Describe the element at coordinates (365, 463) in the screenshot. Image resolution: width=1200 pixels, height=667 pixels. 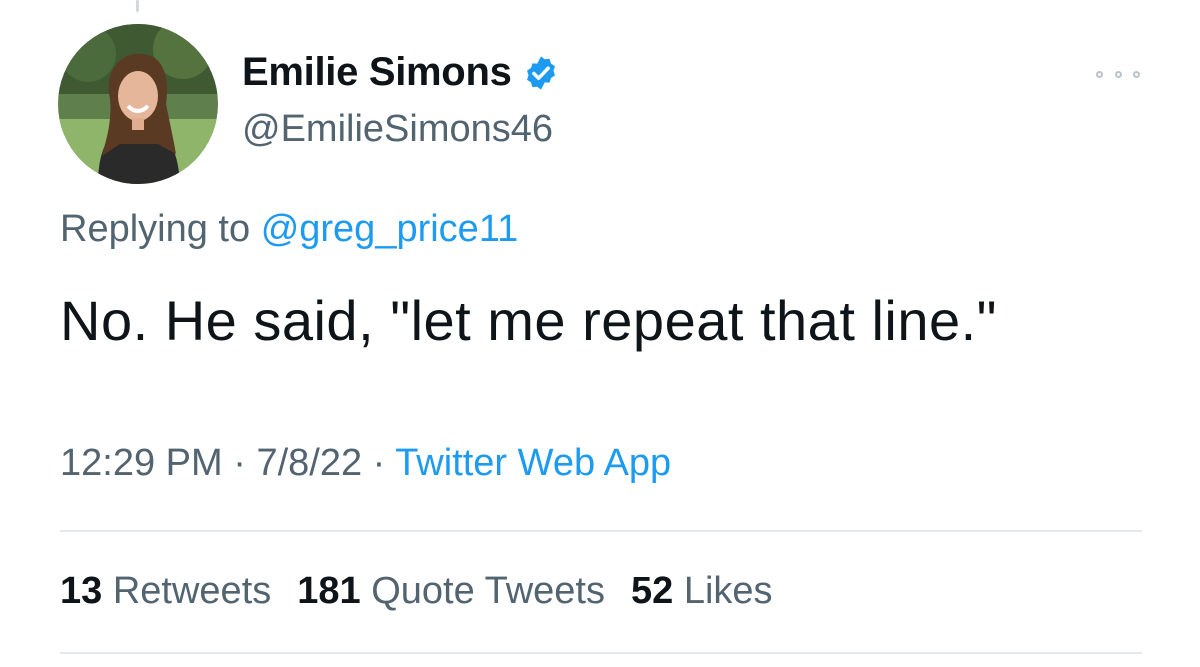
I see `tweet-metadata: 12:29 PM · 7/8/22 · Twitter Web App` at that location.